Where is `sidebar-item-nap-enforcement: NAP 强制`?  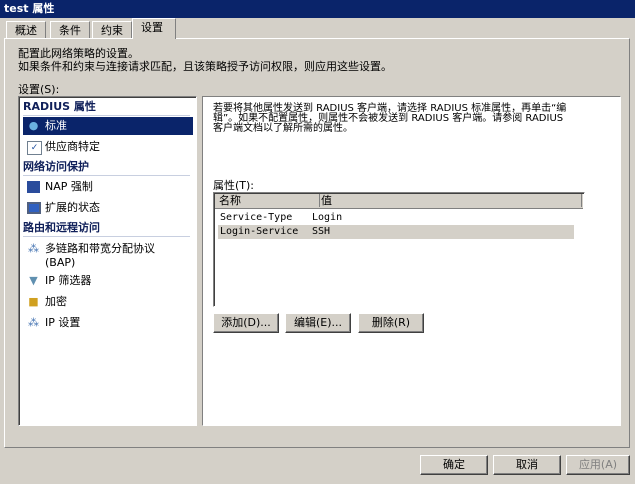 sidebar-item-nap-enforcement: NAP 强制 is located at coordinates (108, 187).